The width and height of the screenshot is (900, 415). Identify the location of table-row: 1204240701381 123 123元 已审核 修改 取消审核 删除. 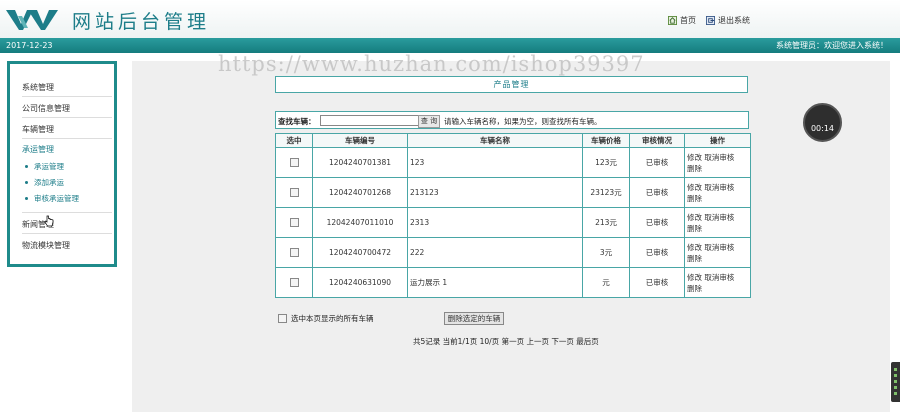
(513, 162).